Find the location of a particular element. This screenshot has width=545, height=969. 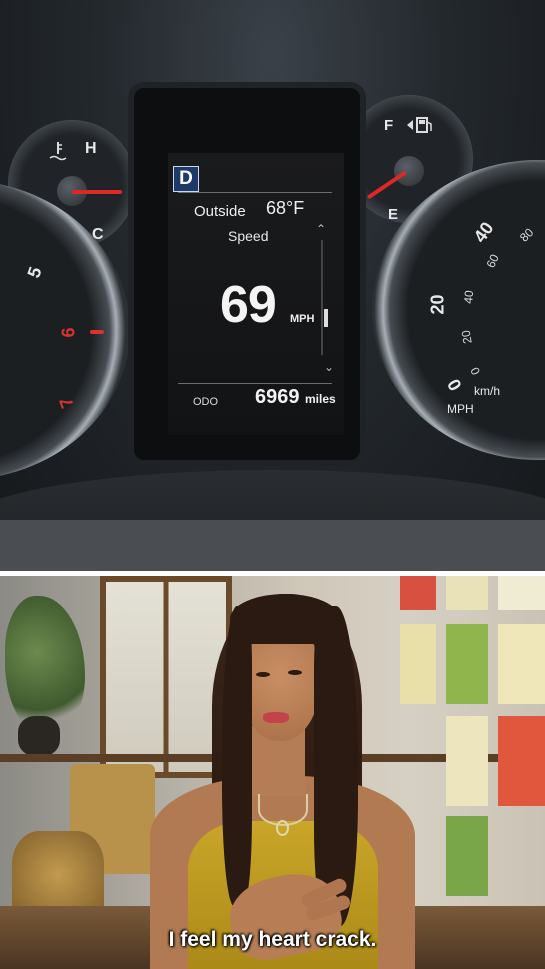

coolant-temp-icon is located at coordinates (58, 151).